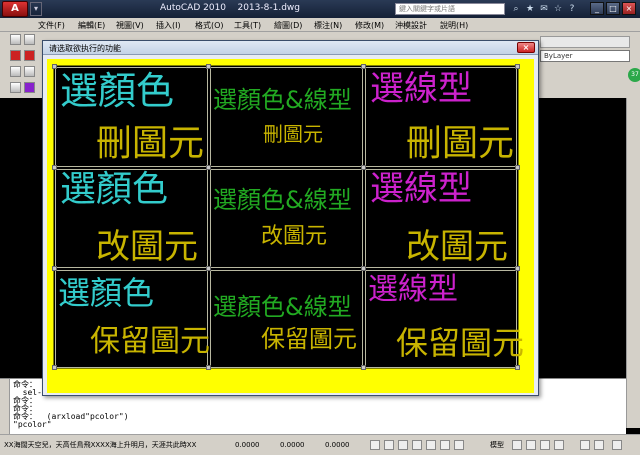  I want to click on menu-format: 格式(O), so click(209, 25).